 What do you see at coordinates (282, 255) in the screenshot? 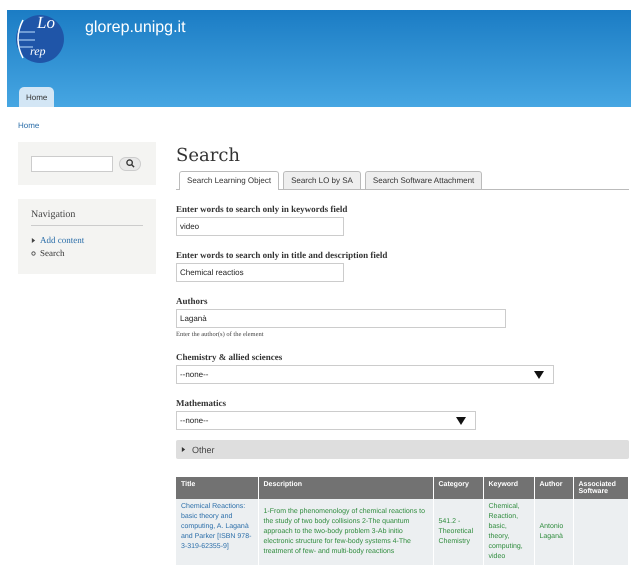
I see `field-label: Enter words to search only in title and description field` at bounding box center [282, 255].